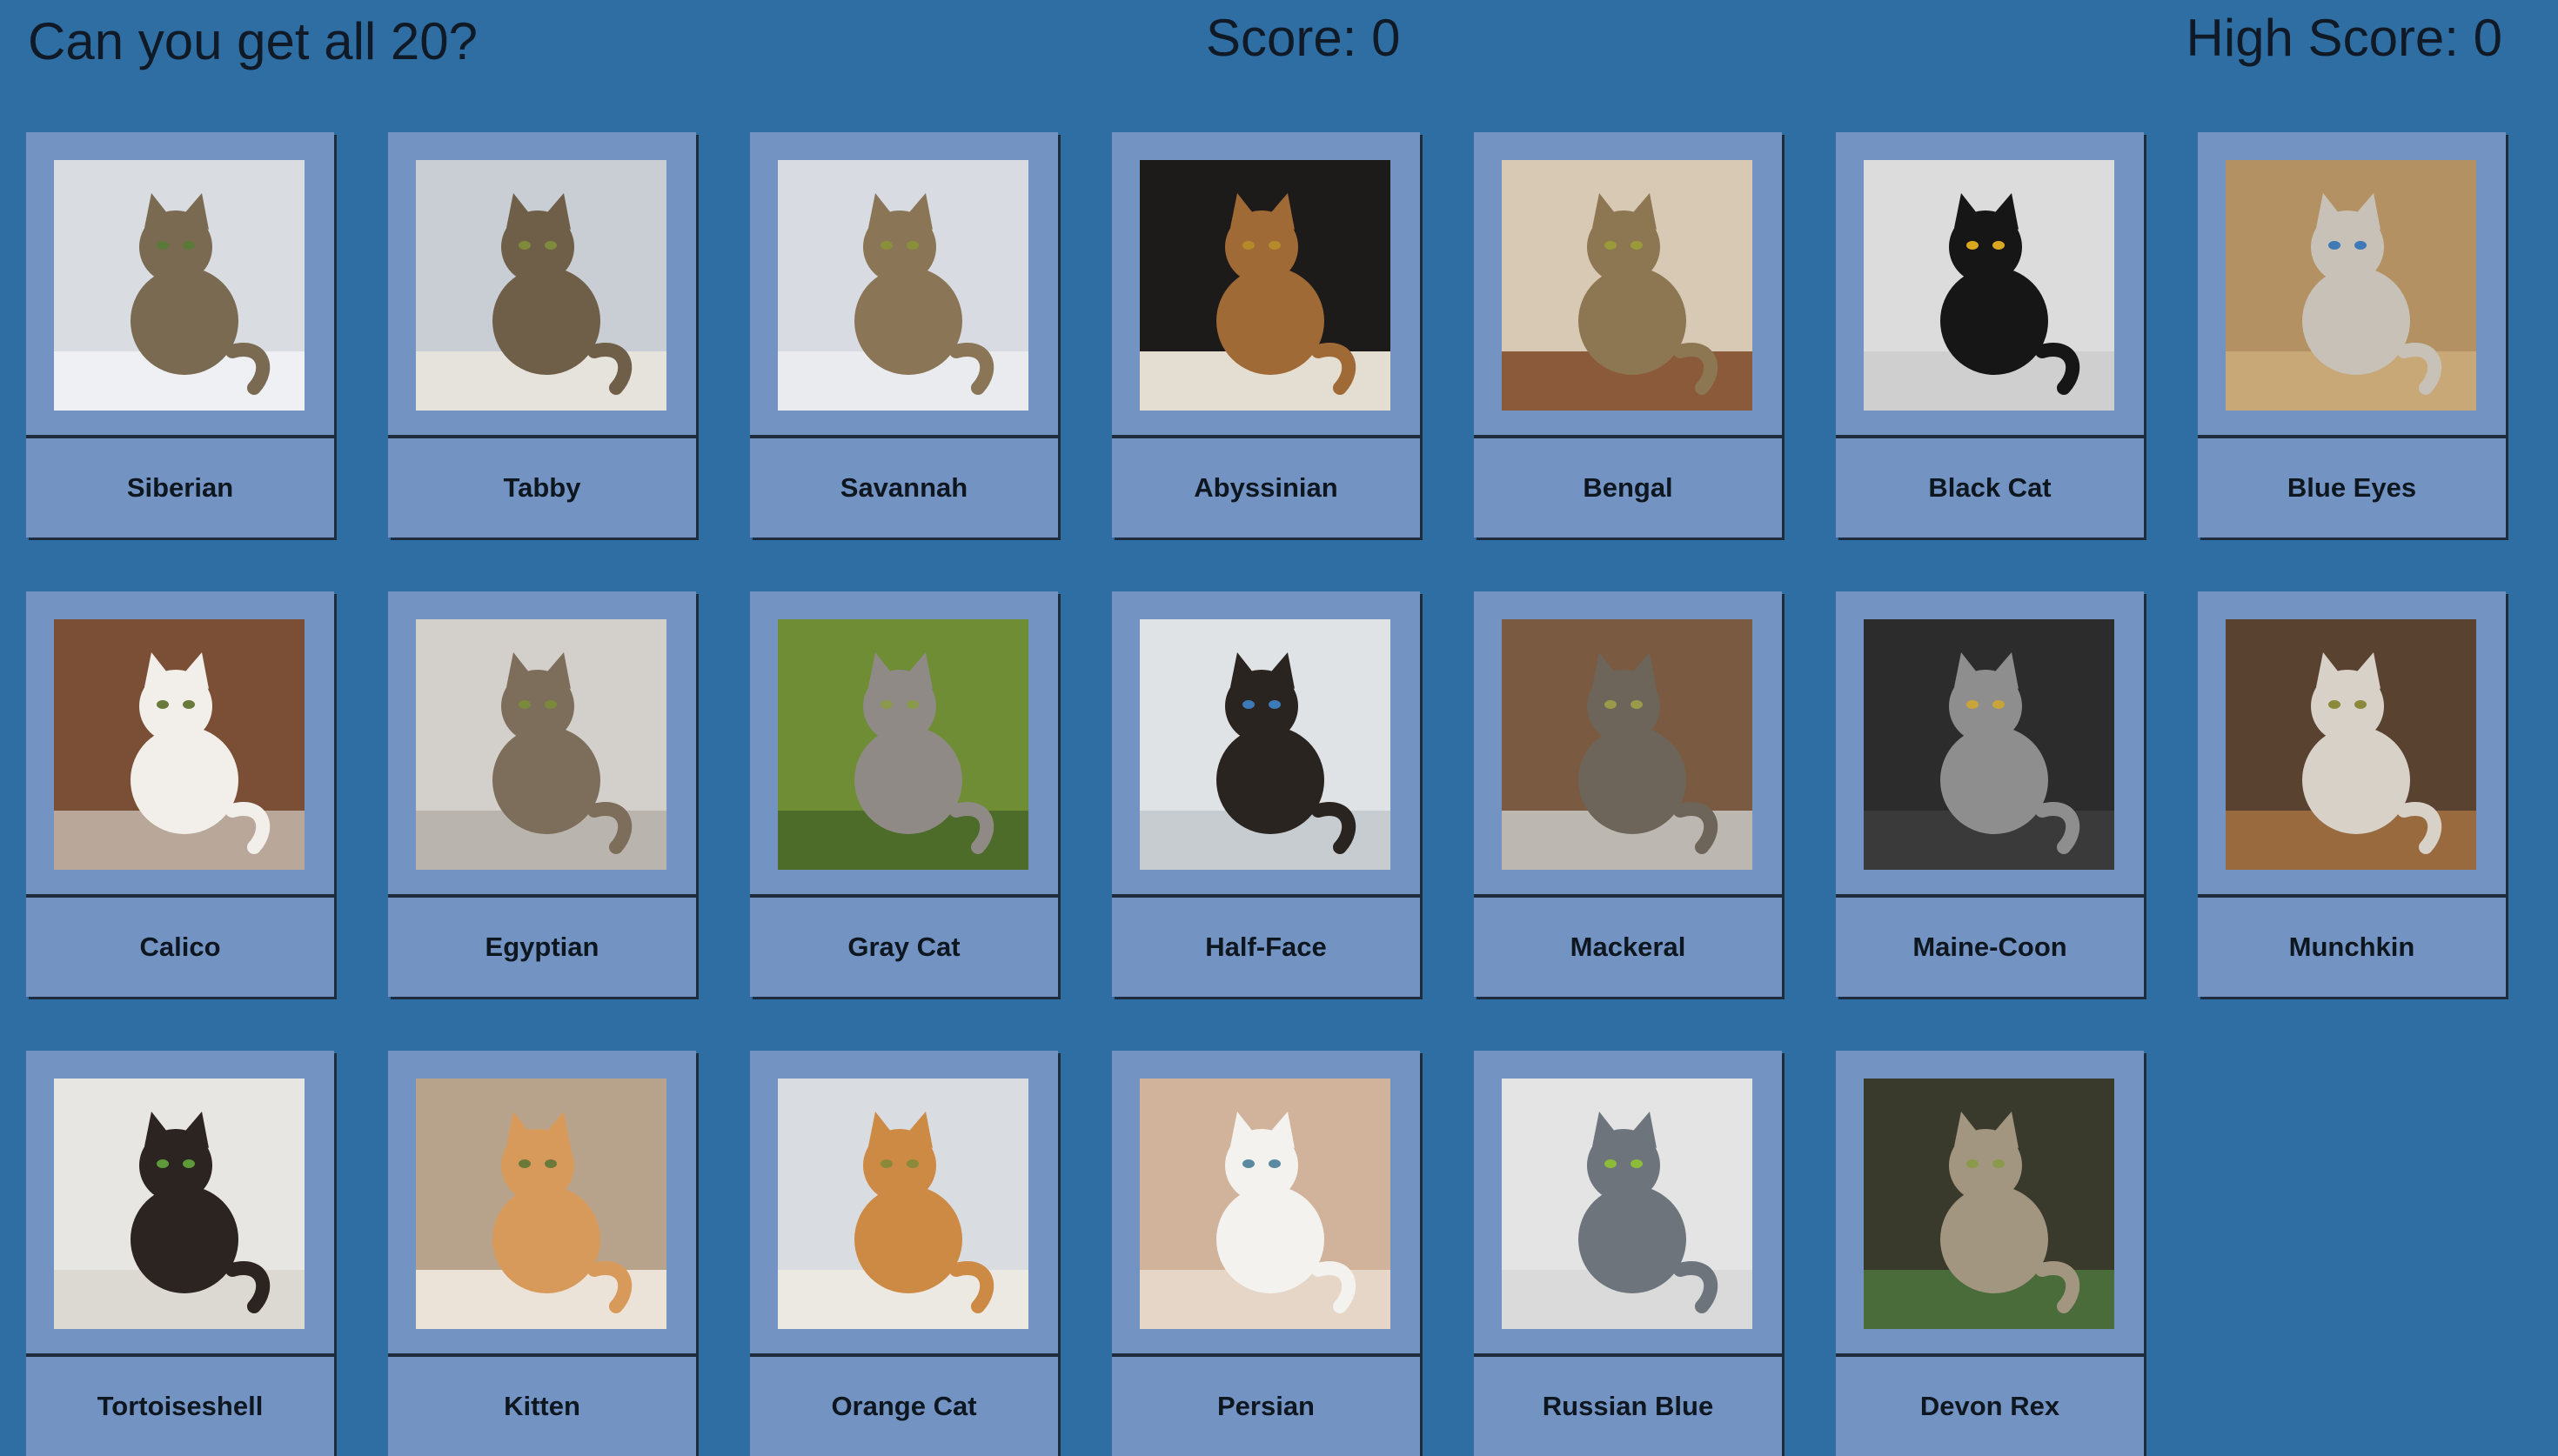 The height and width of the screenshot is (1456, 2558). I want to click on cat-card-label: Egyptian, so click(542, 947).